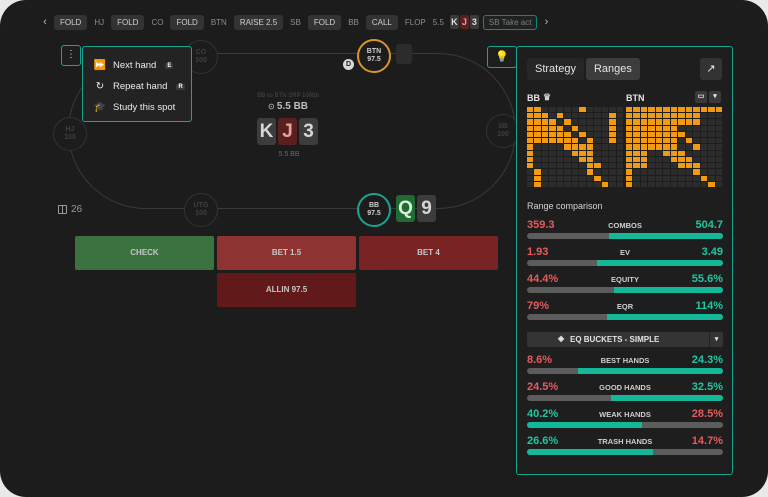 Image resolution: width=768 pixels, height=497 pixels. What do you see at coordinates (187, 22) in the screenshot?
I see `history-action-3: FOLD` at bounding box center [187, 22].